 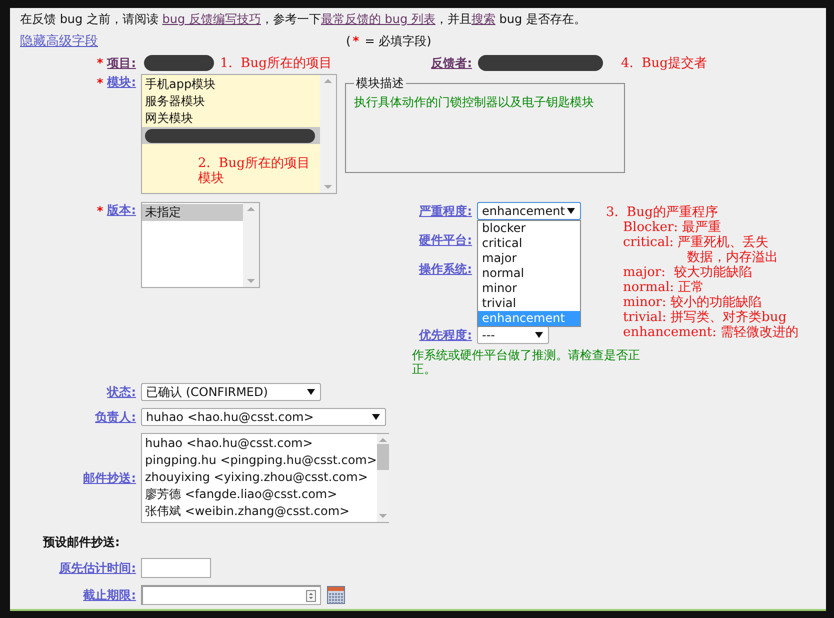 I want to click on annotation-text: Blocker: 最严重, so click(x=672, y=227).